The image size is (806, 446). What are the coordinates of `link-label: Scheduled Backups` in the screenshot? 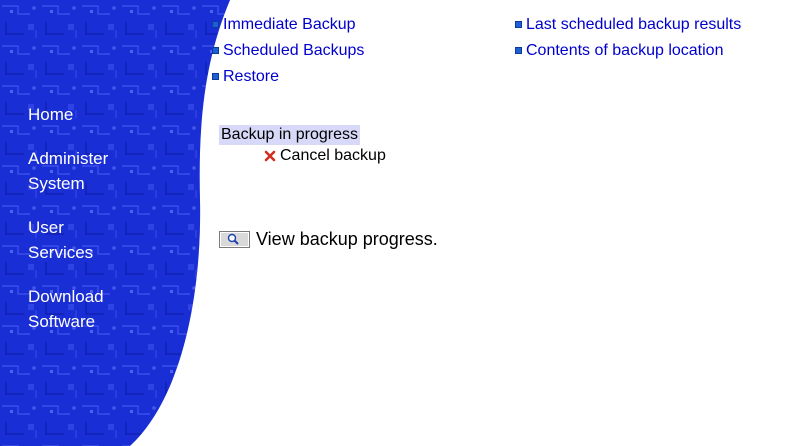 It's located at (294, 50).